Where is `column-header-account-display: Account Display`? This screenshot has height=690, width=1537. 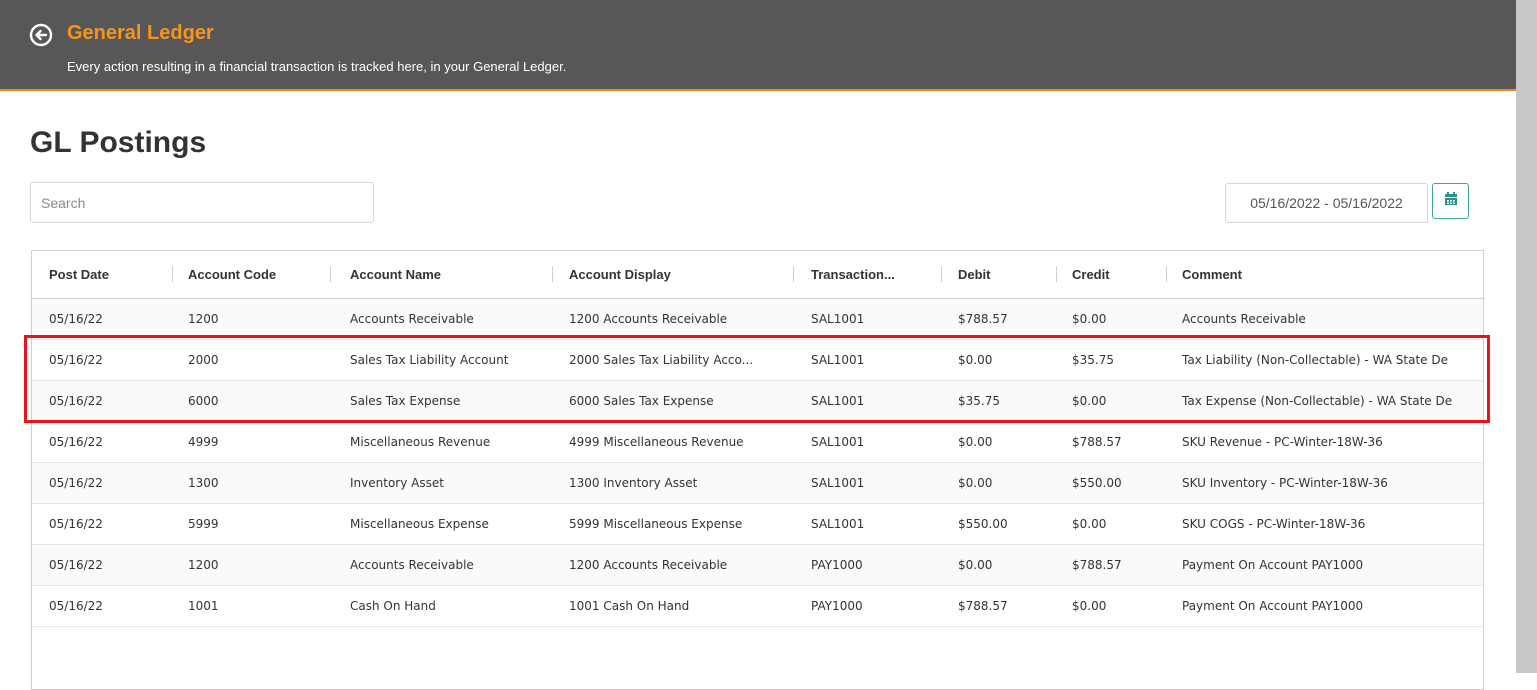 column-header-account-display: Account Display is located at coordinates (676, 274).